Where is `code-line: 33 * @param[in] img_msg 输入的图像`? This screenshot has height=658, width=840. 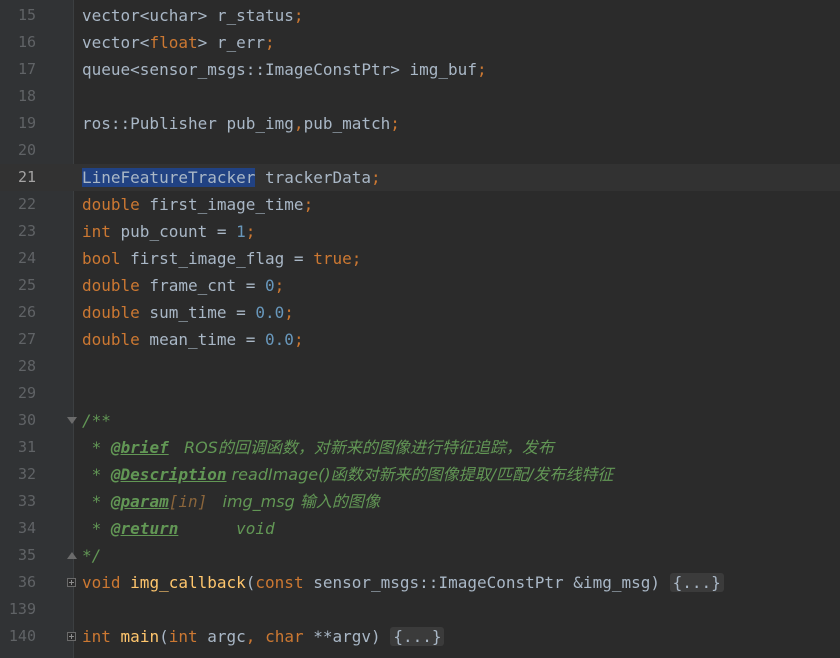 code-line: 33 * @param[in] img_msg 输入的图像 is located at coordinates (420, 501).